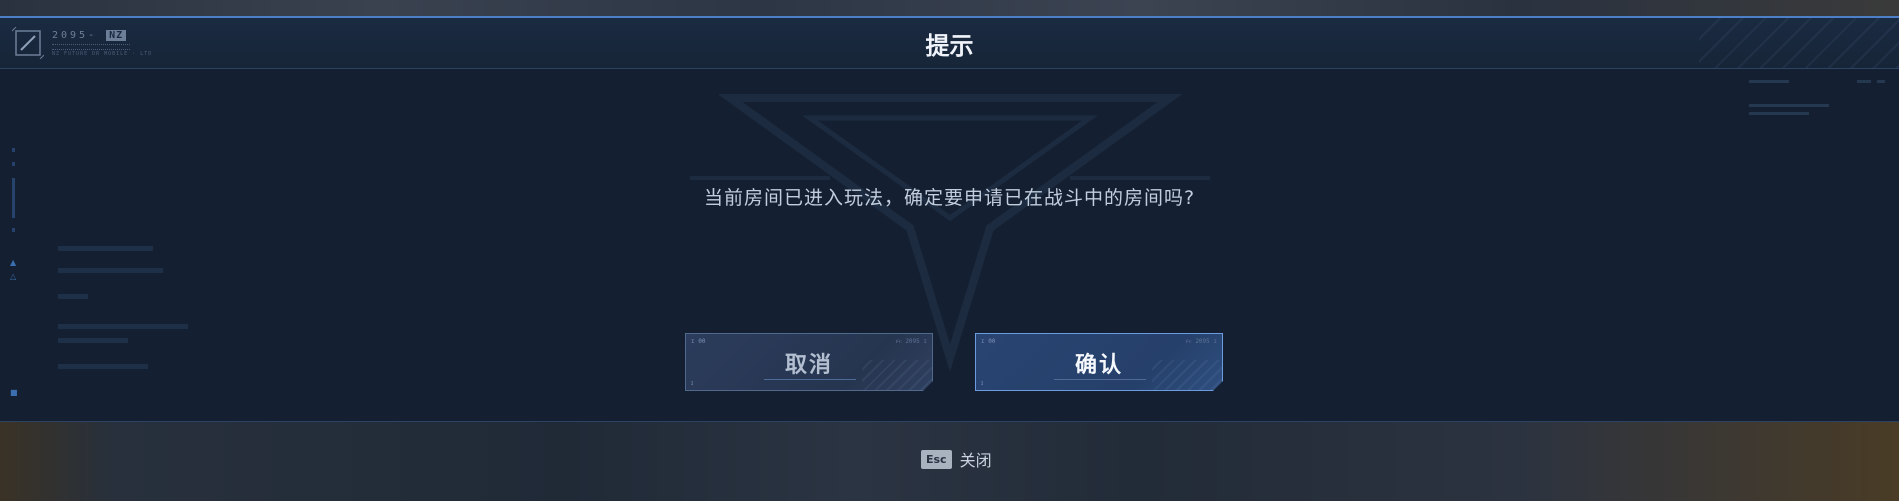 The width and height of the screenshot is (1899, 501). What do you see at coordinates (956, 459) in the screenshot?
I see `esc-close-hint: Esc 关闭` at bounding box center [956, 459].